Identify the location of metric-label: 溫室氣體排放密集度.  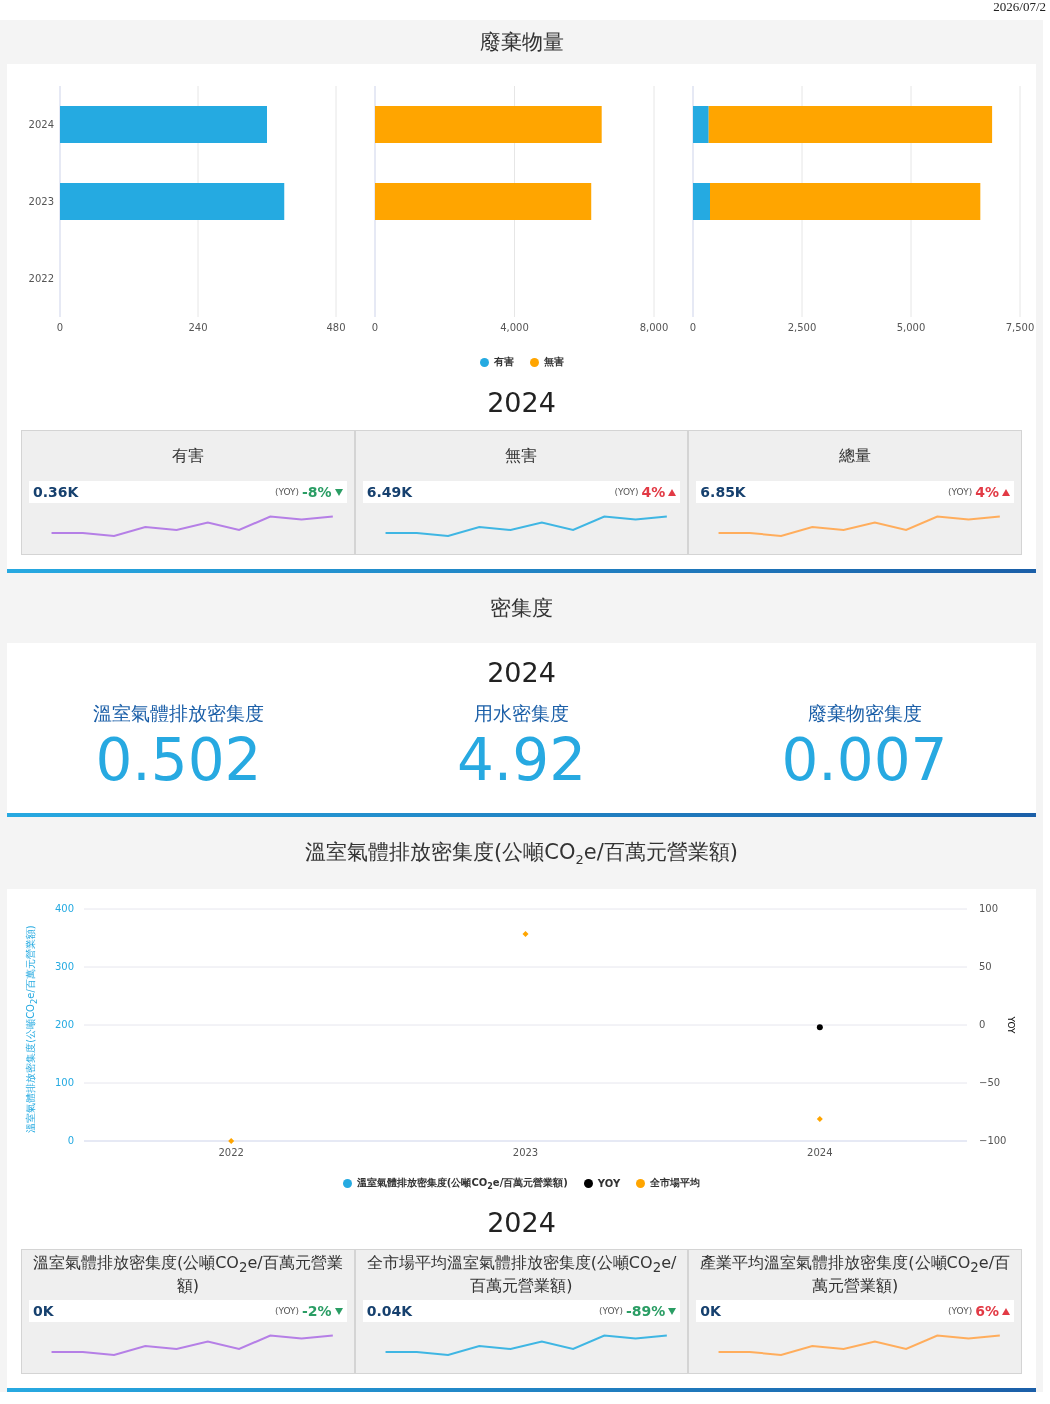
(178, 713).